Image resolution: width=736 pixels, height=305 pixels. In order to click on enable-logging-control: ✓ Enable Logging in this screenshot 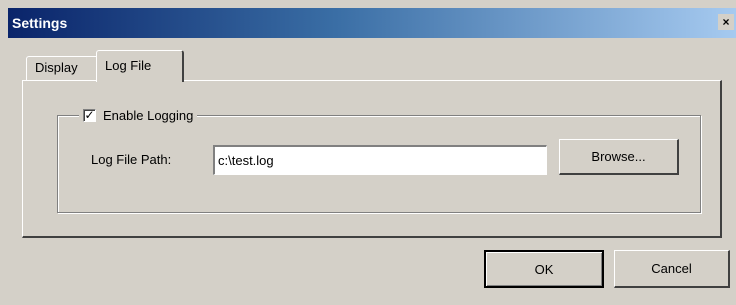, I will do `click(138, 115)`.